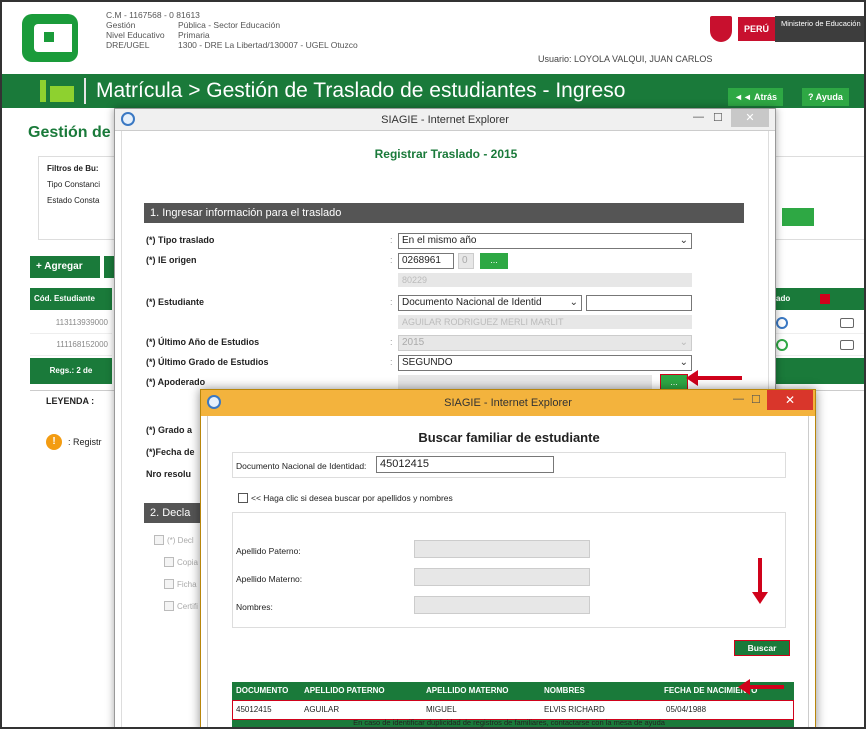 This screenshot has height=729, width=866. Describe the element at coordinates (121, 25) in the screenshot. I see `meta-key: Gestión` at that location.